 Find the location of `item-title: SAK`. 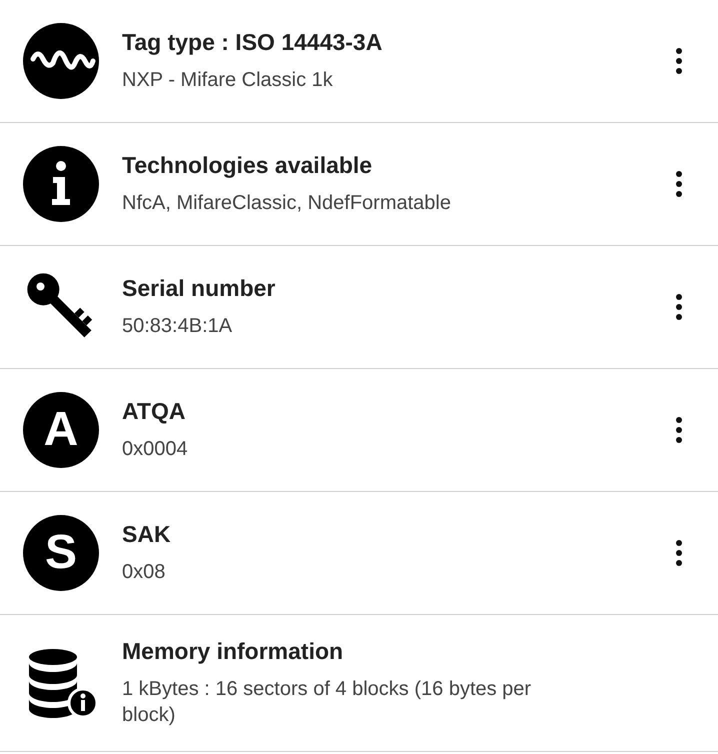

item-title: SAK is located at coordinates (147, 535).